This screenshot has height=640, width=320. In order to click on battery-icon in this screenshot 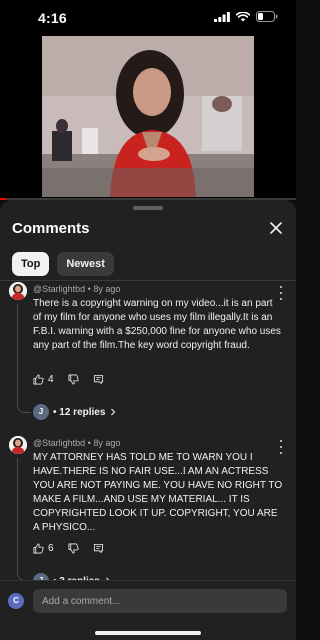, I will do `click(267, 16)`.